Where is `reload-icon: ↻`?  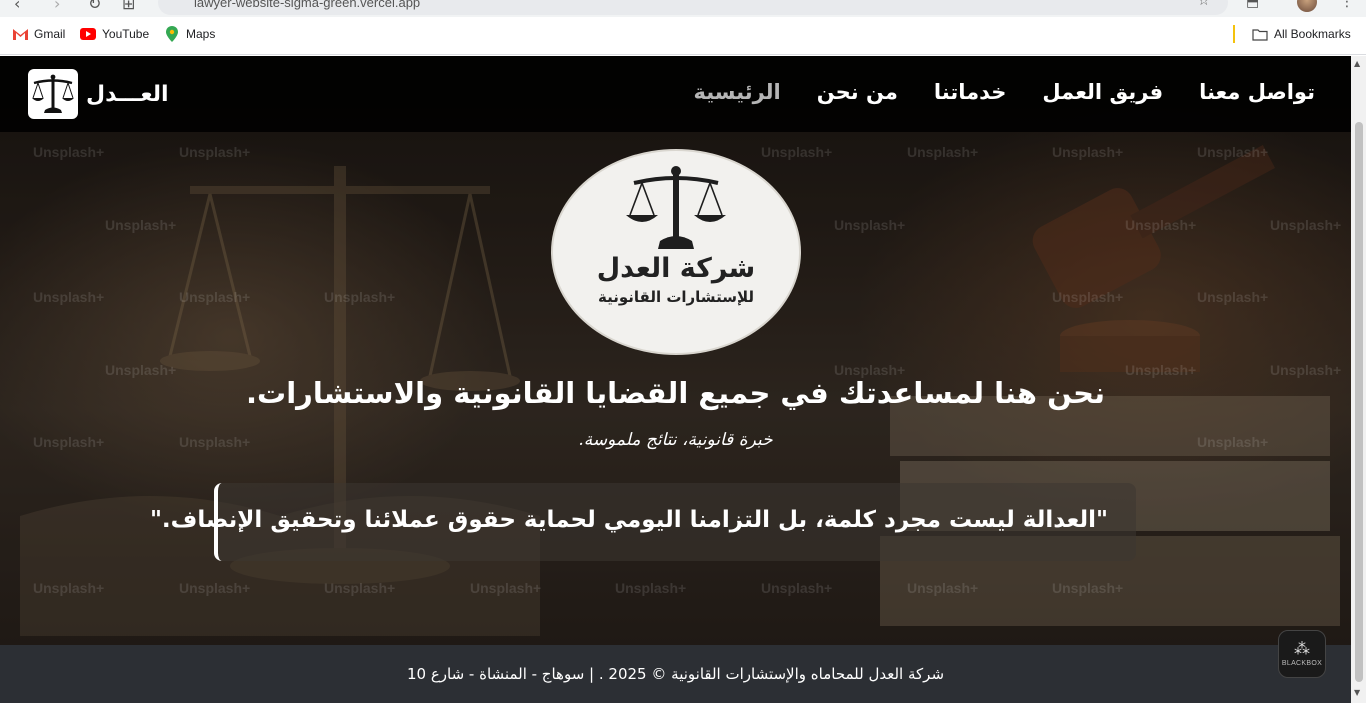
reload-icon: ↻ is located at coordinates (94, 6).